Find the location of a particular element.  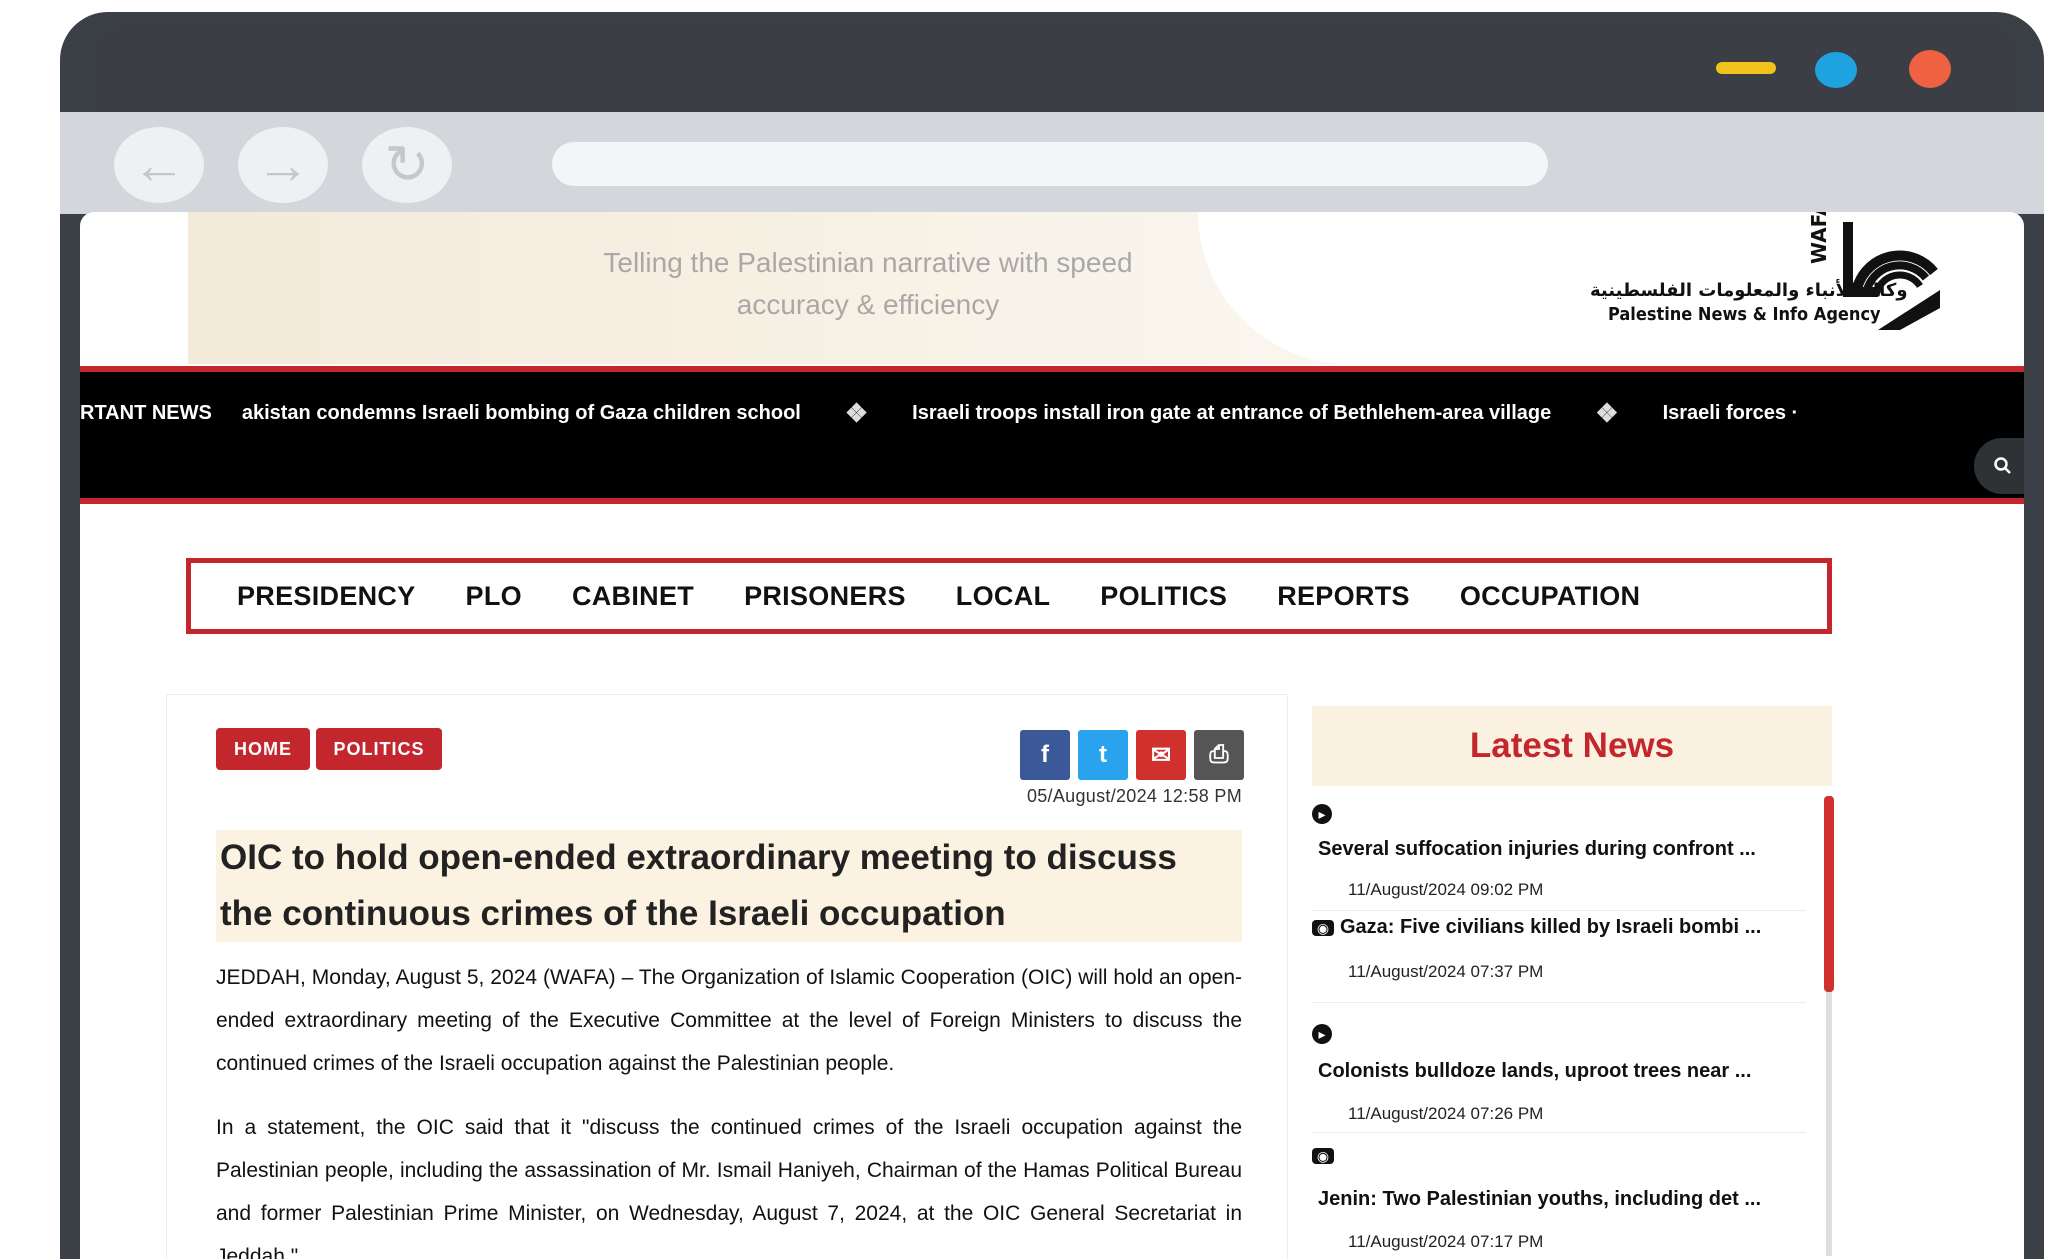

email-icon: ✉ is located at coordinates (1161, 755).